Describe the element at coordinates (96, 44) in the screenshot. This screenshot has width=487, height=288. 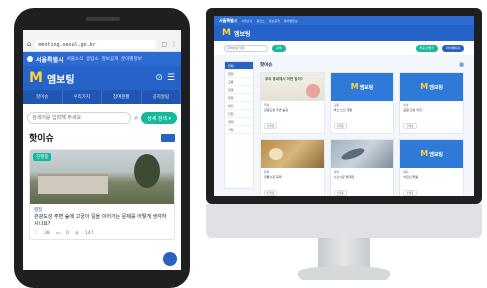
I see `url-field: mnoting.seoul.go.kr` at that location.